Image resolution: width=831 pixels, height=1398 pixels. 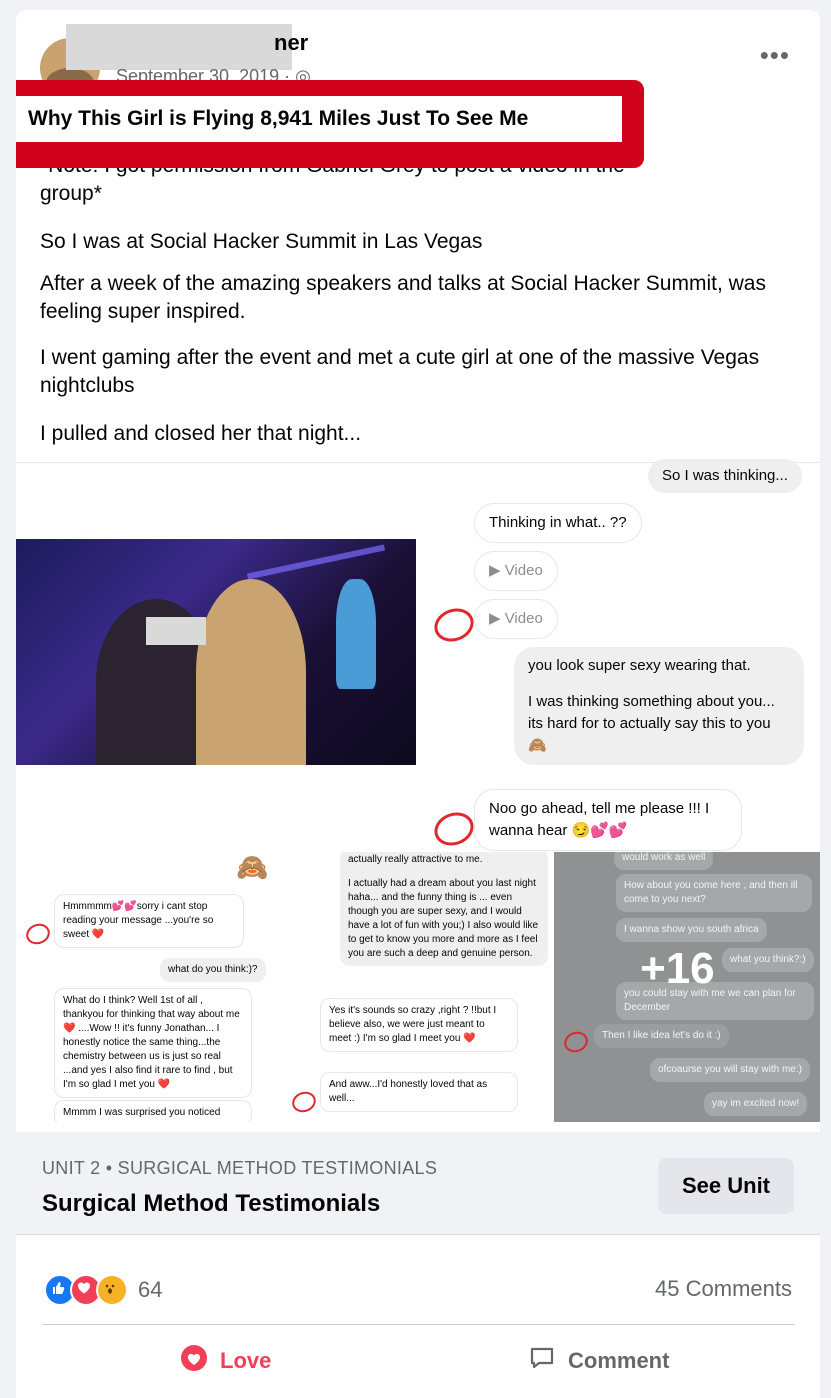 I want to click on chat-message: yay im excited now!, so click(x=756, y=1104).